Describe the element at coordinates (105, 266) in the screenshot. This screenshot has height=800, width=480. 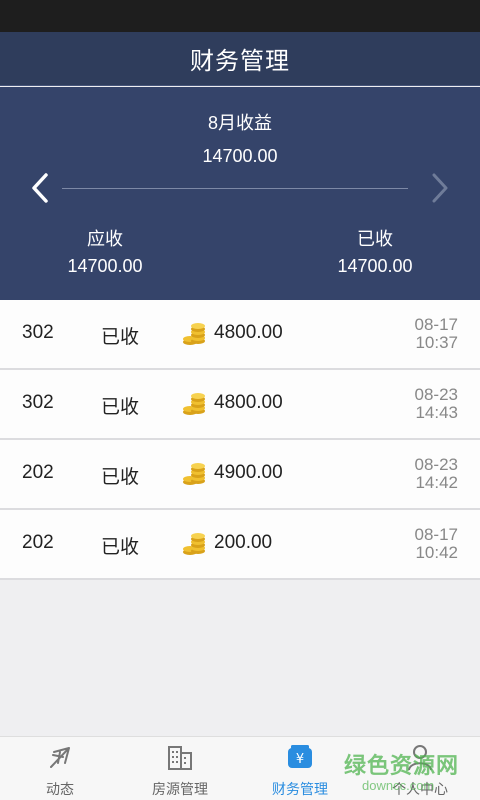
I see `receivable-value: 14700.00` at that location.